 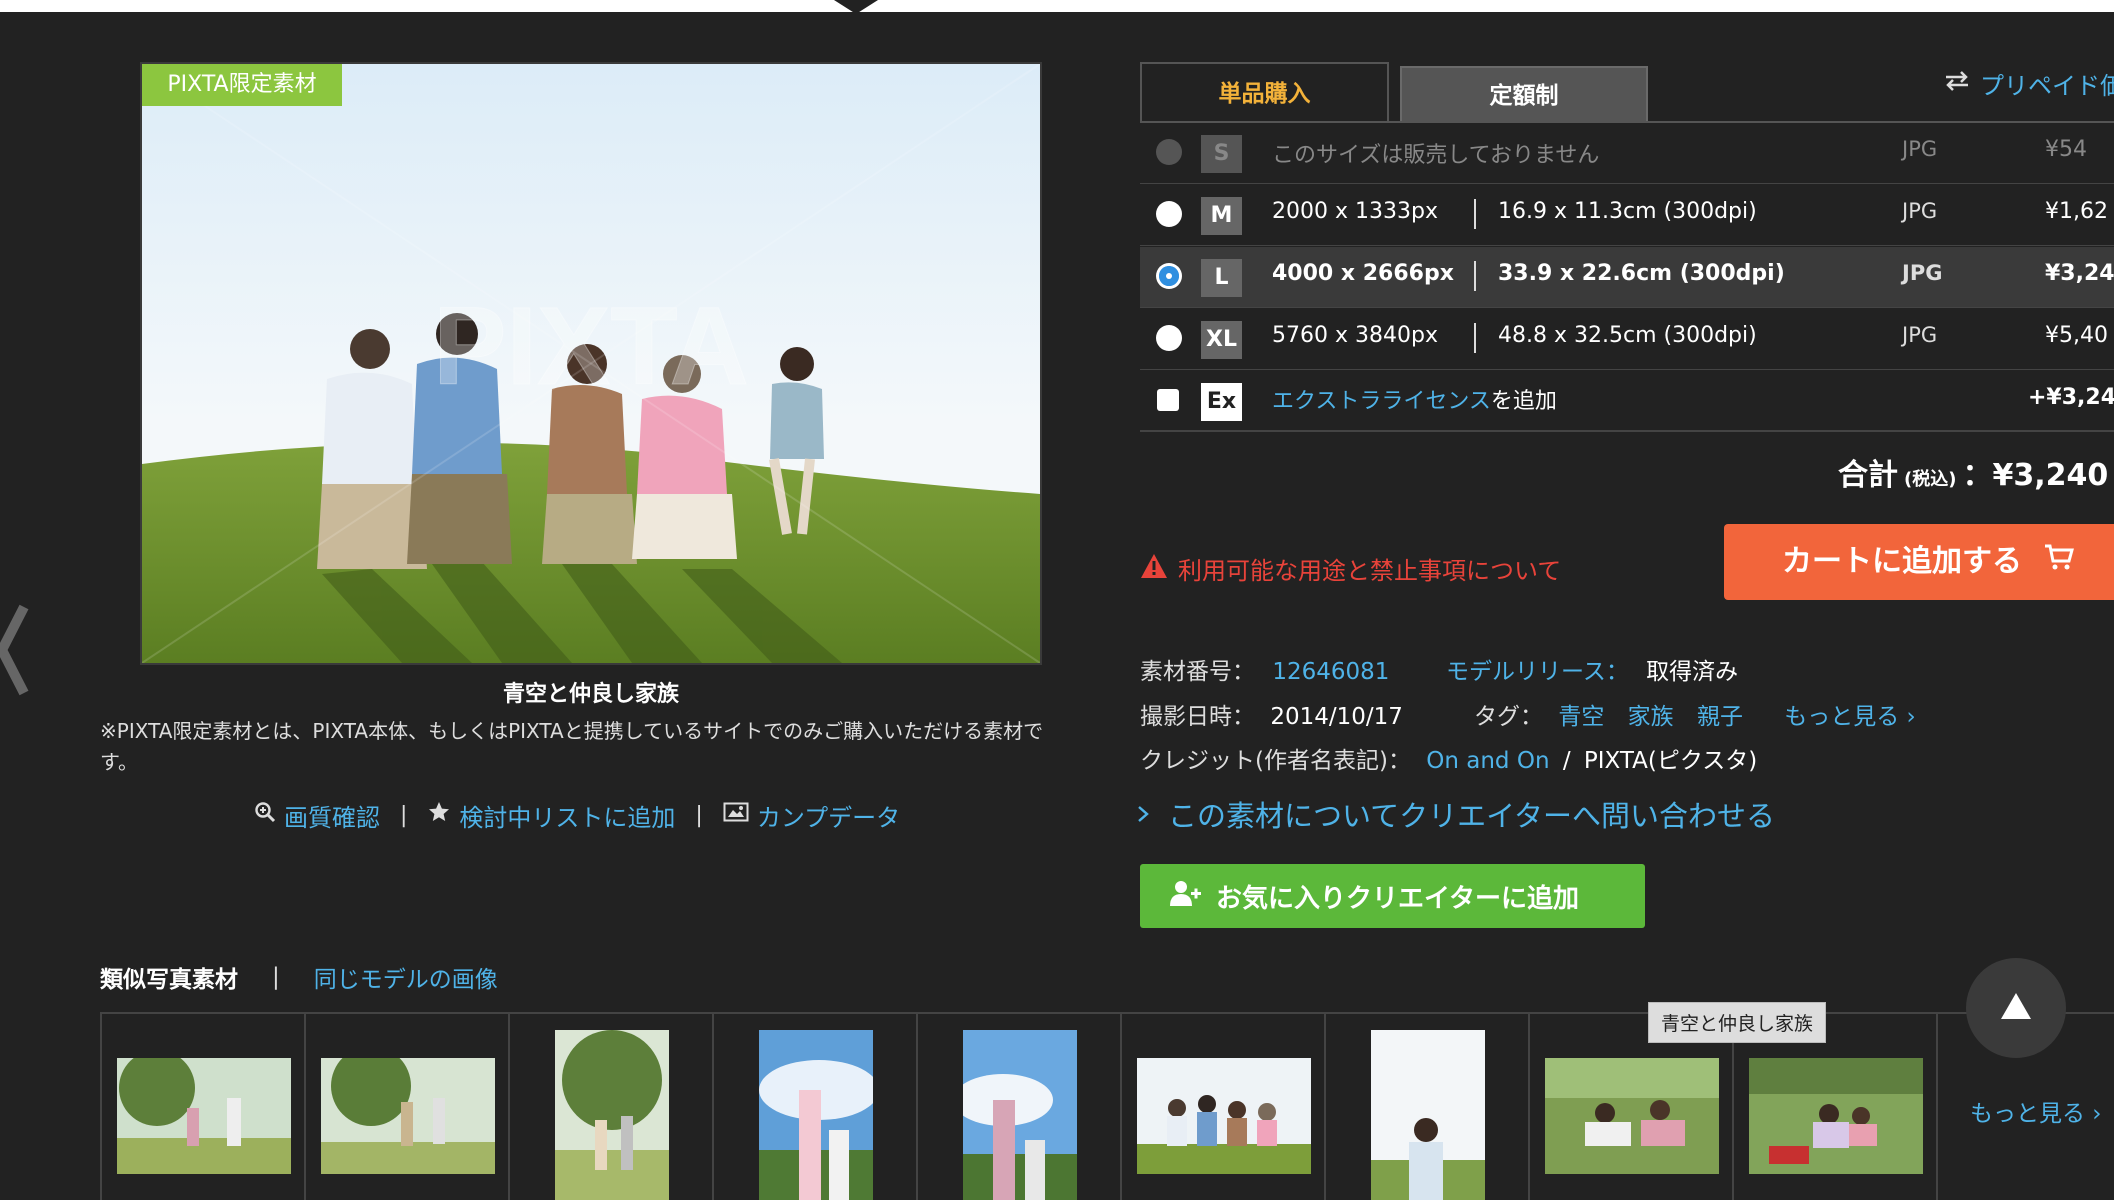 I want to click on total-tax-label: (税込), so click(x=1930, y=479).